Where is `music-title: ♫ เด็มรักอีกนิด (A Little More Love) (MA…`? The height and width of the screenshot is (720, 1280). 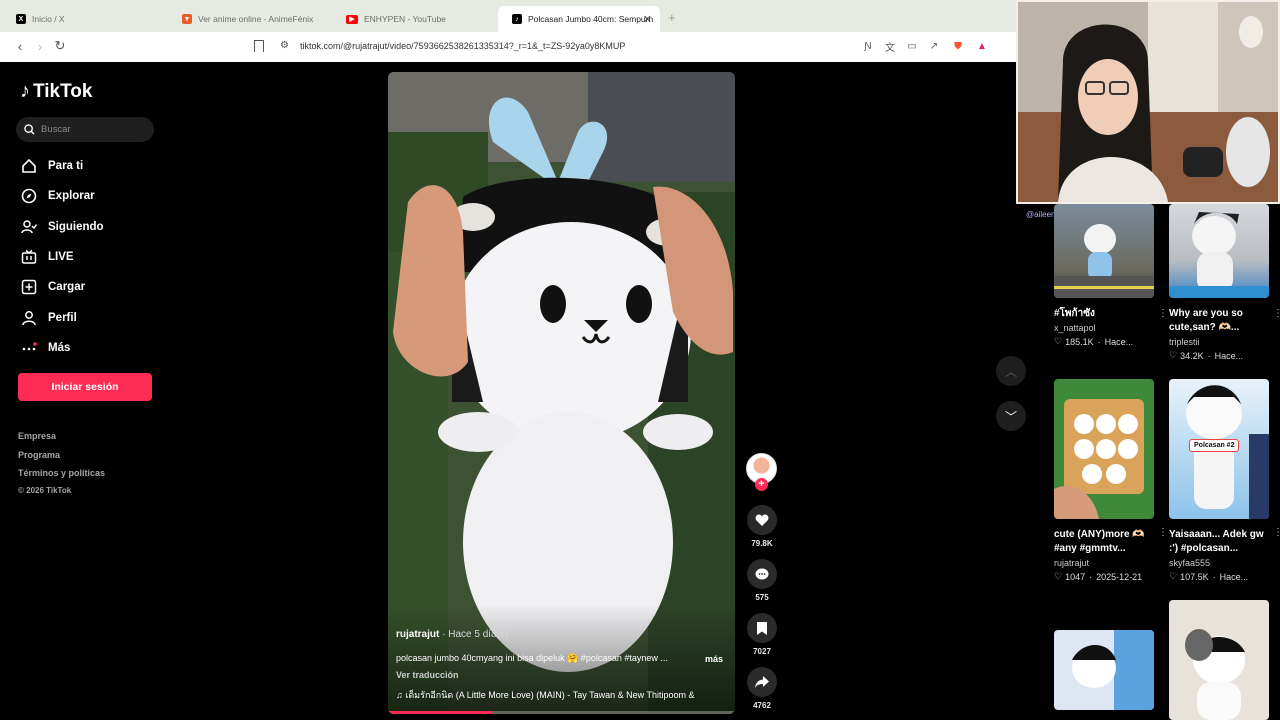
music-title: ♫ เด็มรักอีกนิด (A Little More Love) (MA… is located at coordinates (561, 695).